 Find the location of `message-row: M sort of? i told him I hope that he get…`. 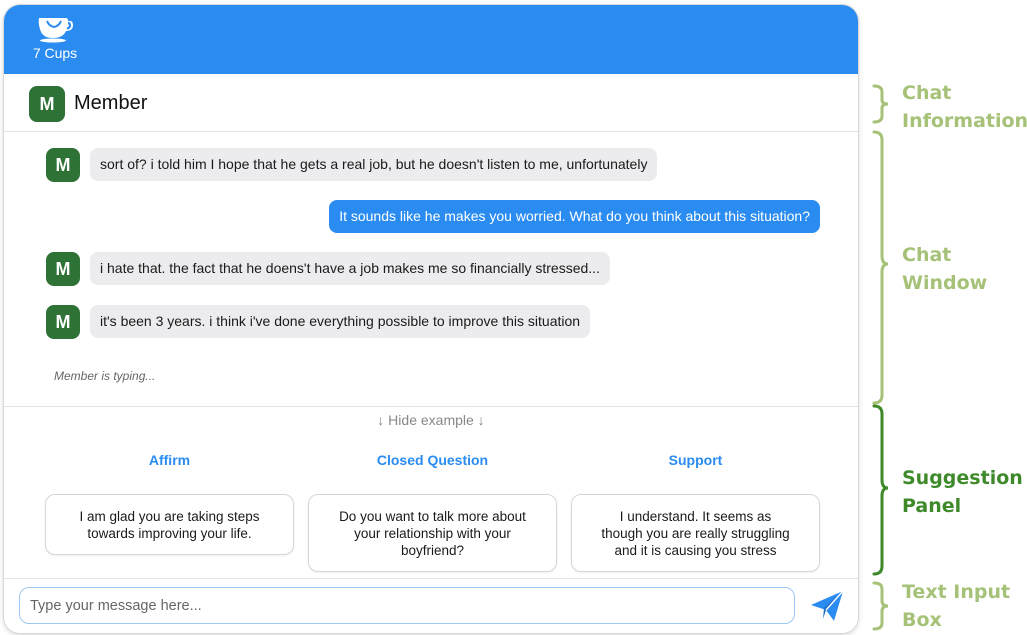

message-row: M sort of? i told him I hope that he get… is located at coordinates (396, 165).